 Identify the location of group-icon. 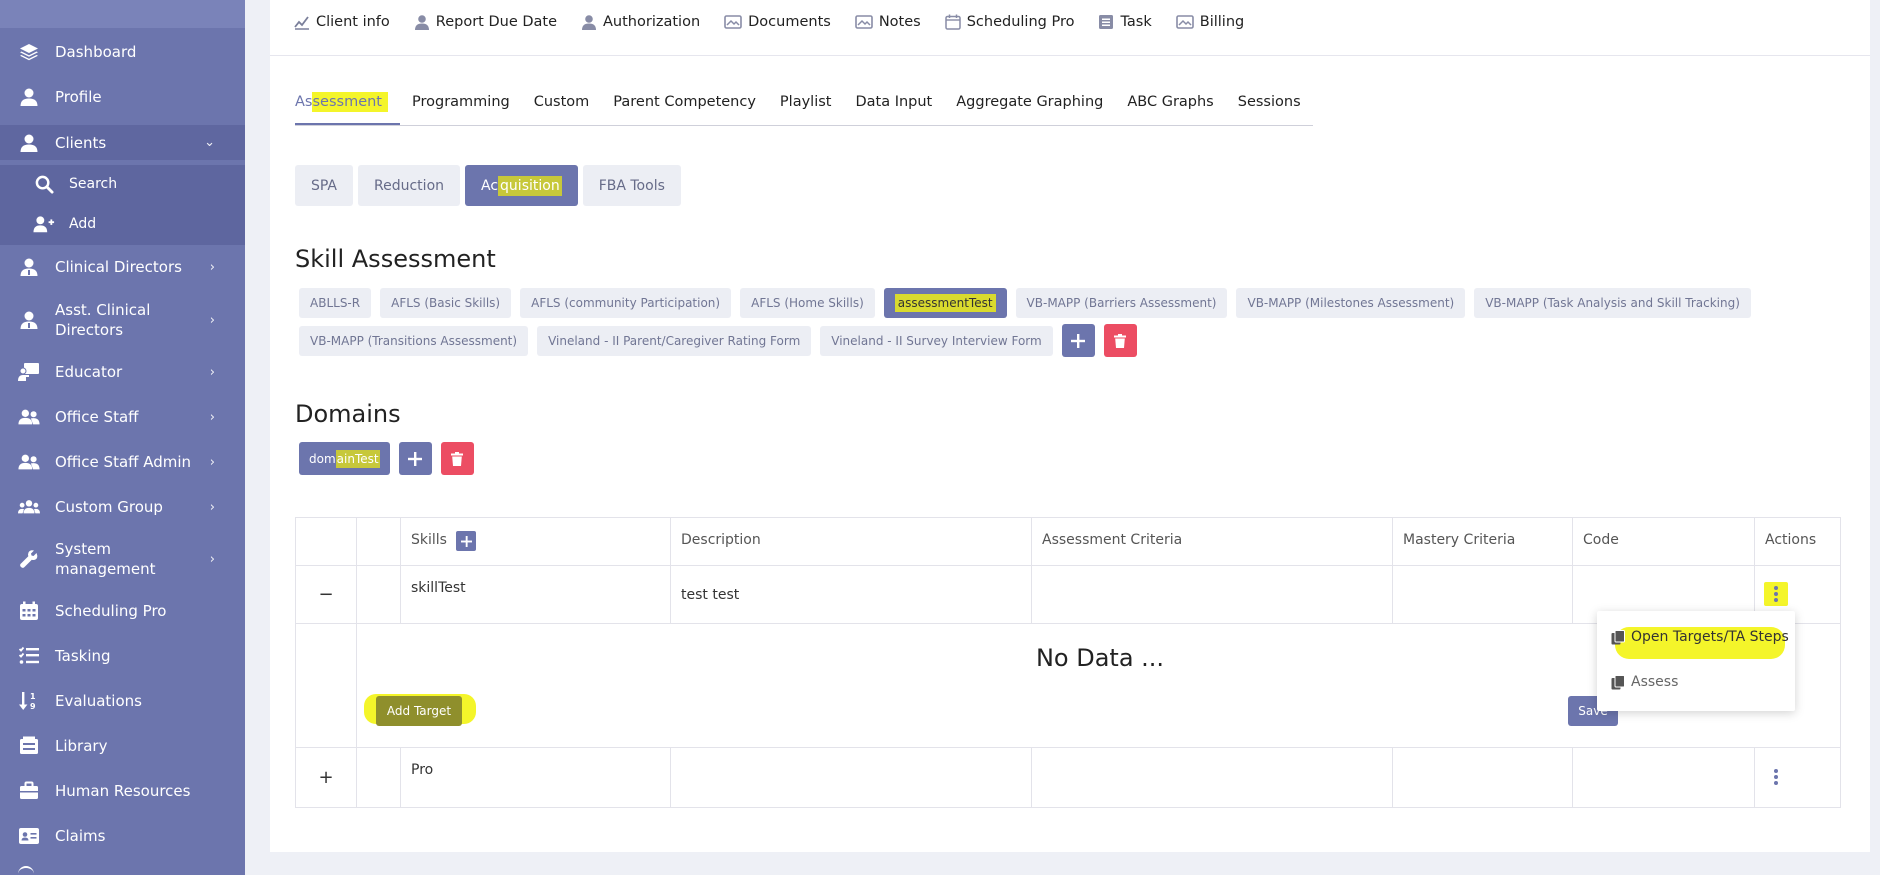
(29, 507).